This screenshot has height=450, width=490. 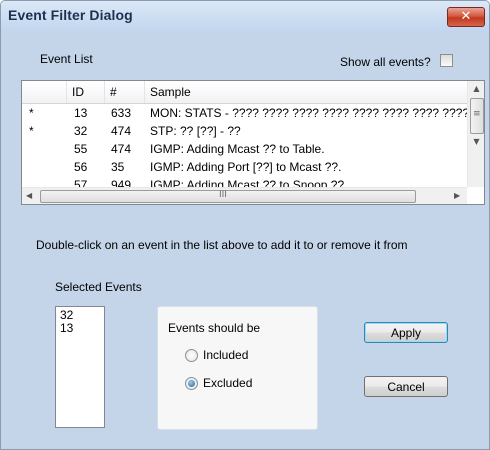 What do you see at coordinates (81, 182) in the screenshot?
I see `row-id: 57` at bounding box center [81, 182].